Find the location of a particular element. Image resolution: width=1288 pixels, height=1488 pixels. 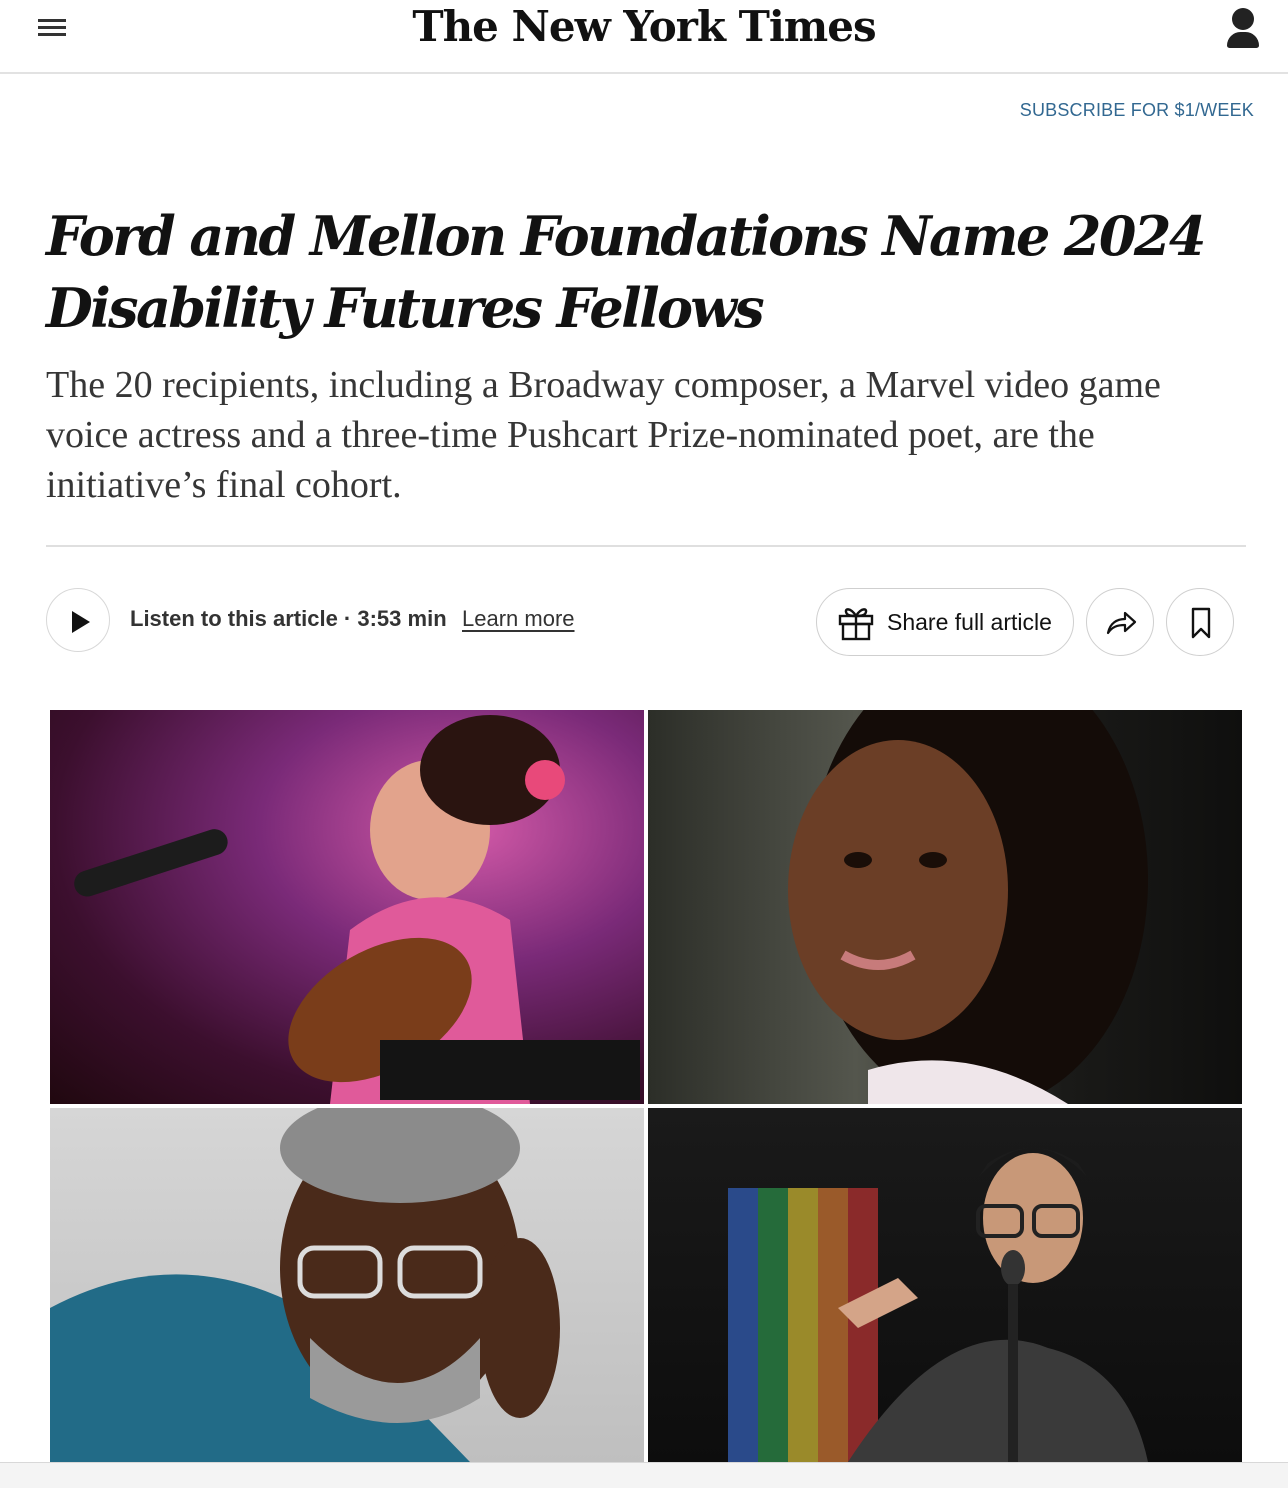

play-icon is located at coordinates (81, 622).